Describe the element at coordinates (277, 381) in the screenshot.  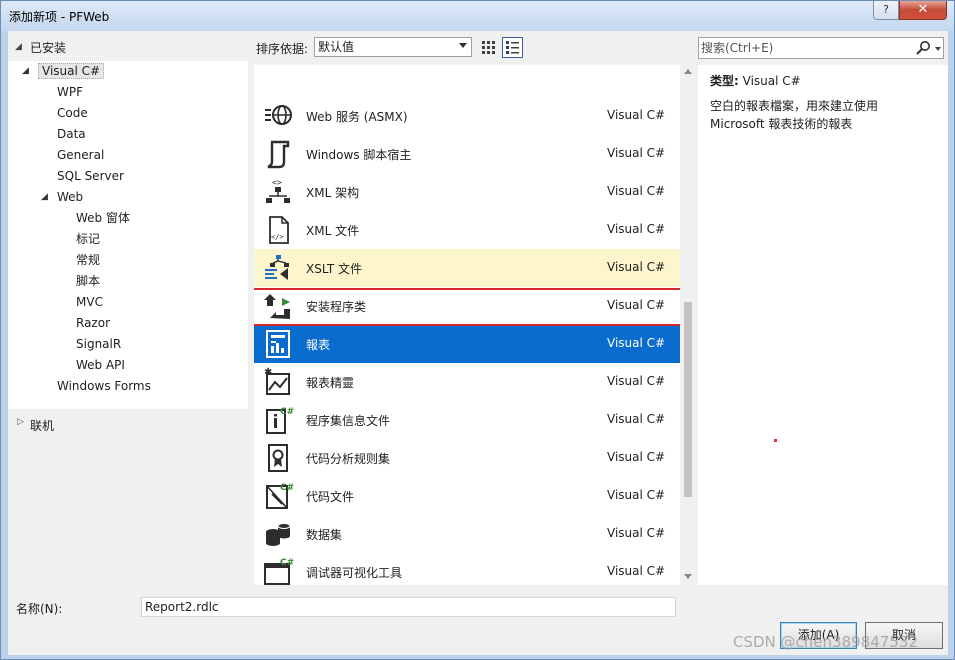
I see `report-wizard-icon: ✱` at that location.